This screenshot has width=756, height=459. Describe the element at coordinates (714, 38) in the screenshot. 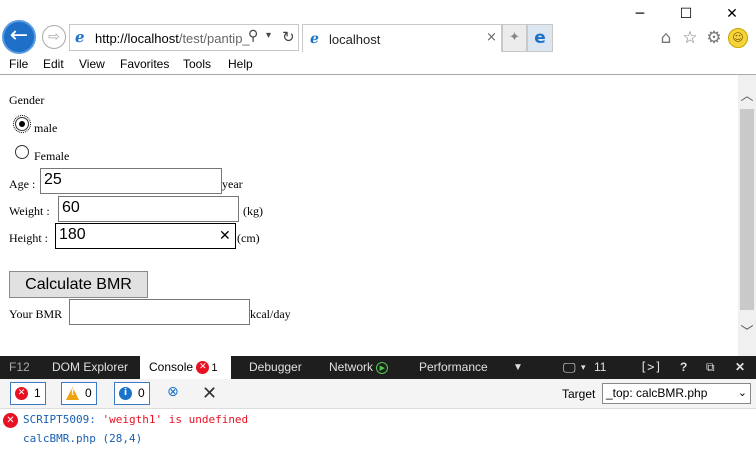

I see `gear-icon: ⚙` at that location.